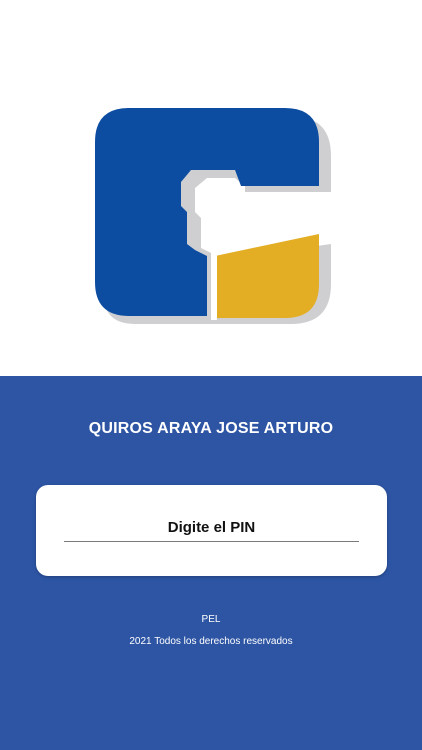 The height and width of the screenshot is (750, 422). I want to click on pin-card, so click(211, 530).